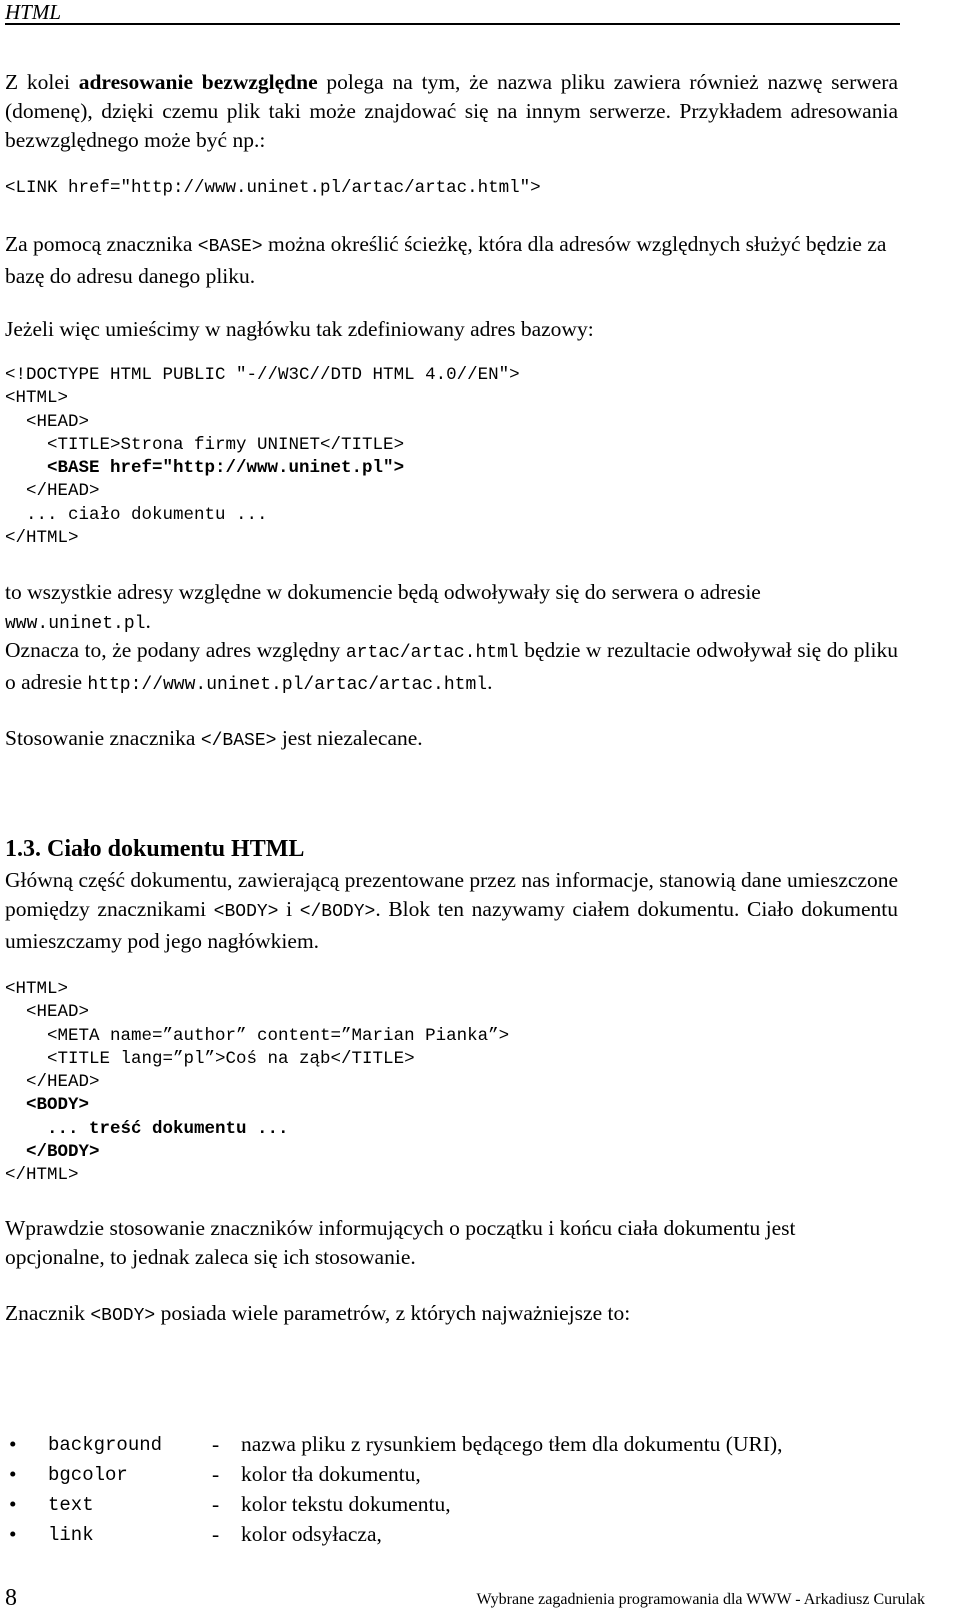  I want to click on param-name: text, so click(71, 1505).